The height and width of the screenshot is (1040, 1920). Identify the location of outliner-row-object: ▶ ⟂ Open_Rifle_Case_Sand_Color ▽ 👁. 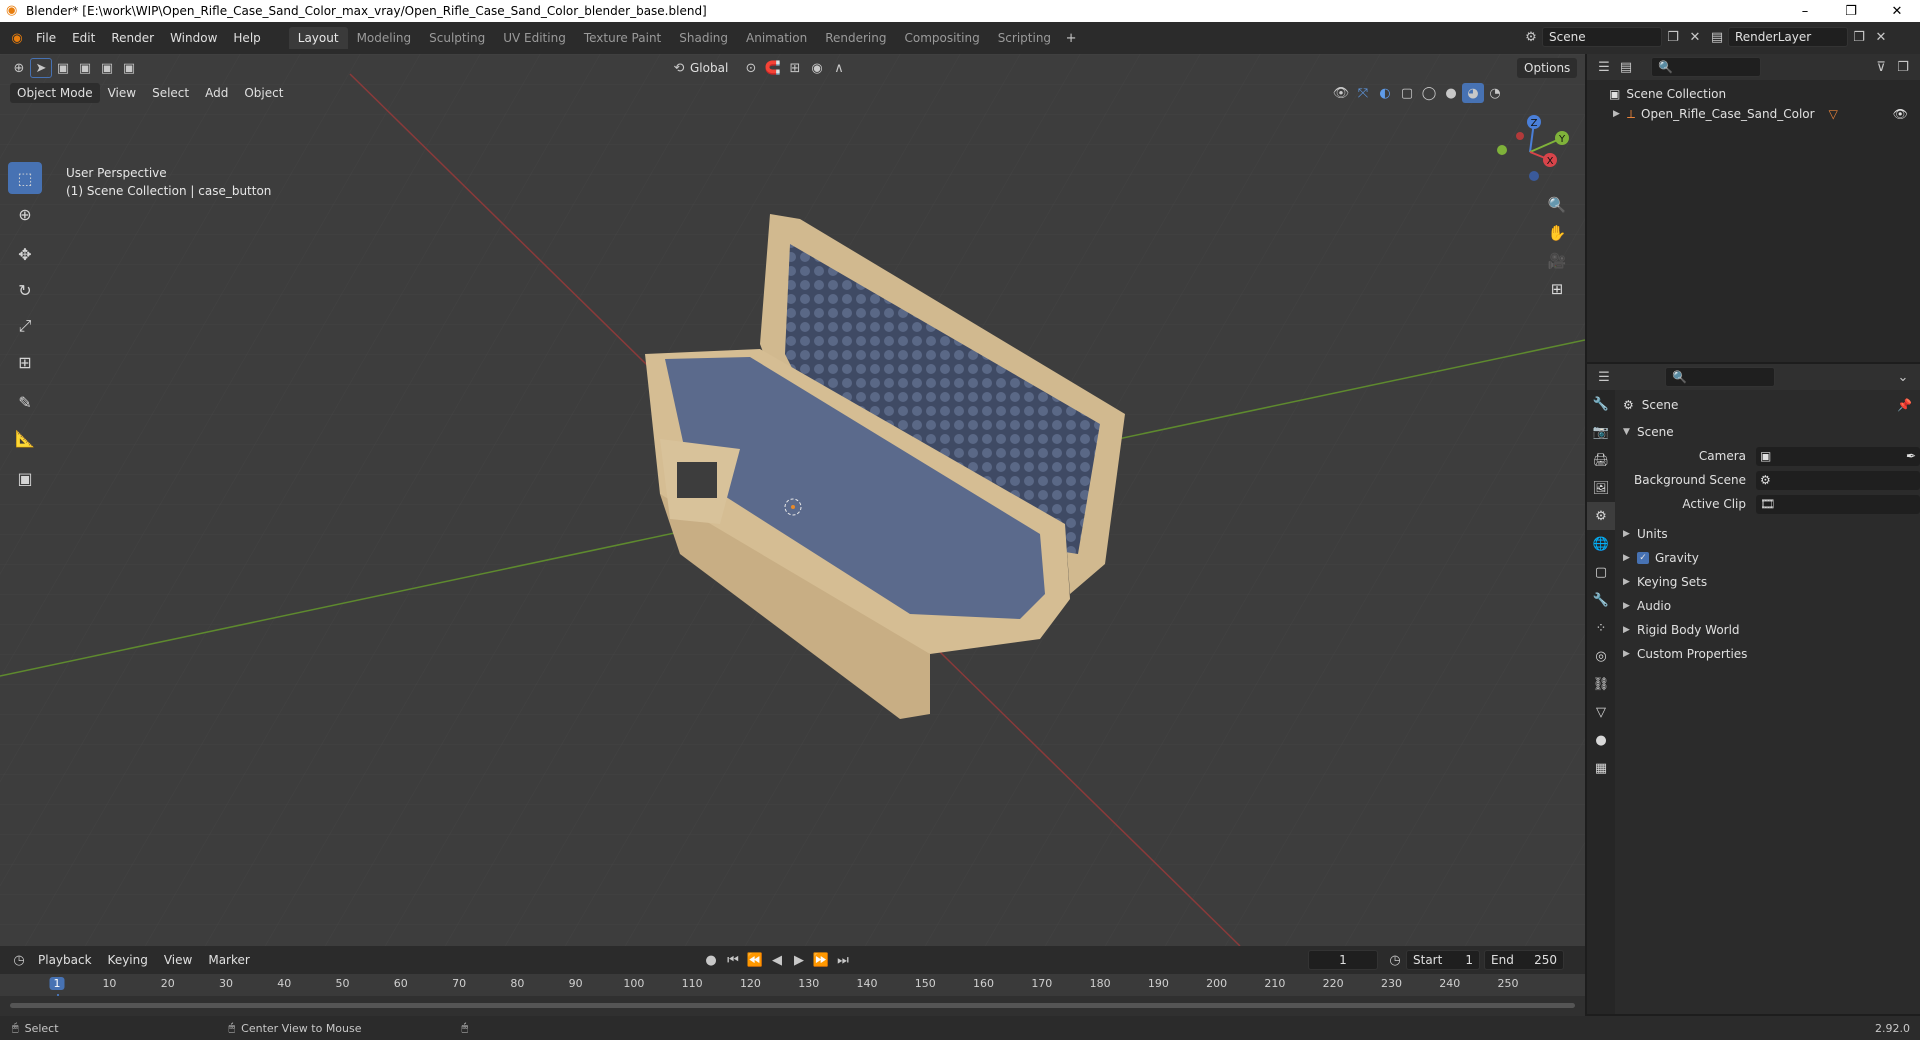
(1753, 114).